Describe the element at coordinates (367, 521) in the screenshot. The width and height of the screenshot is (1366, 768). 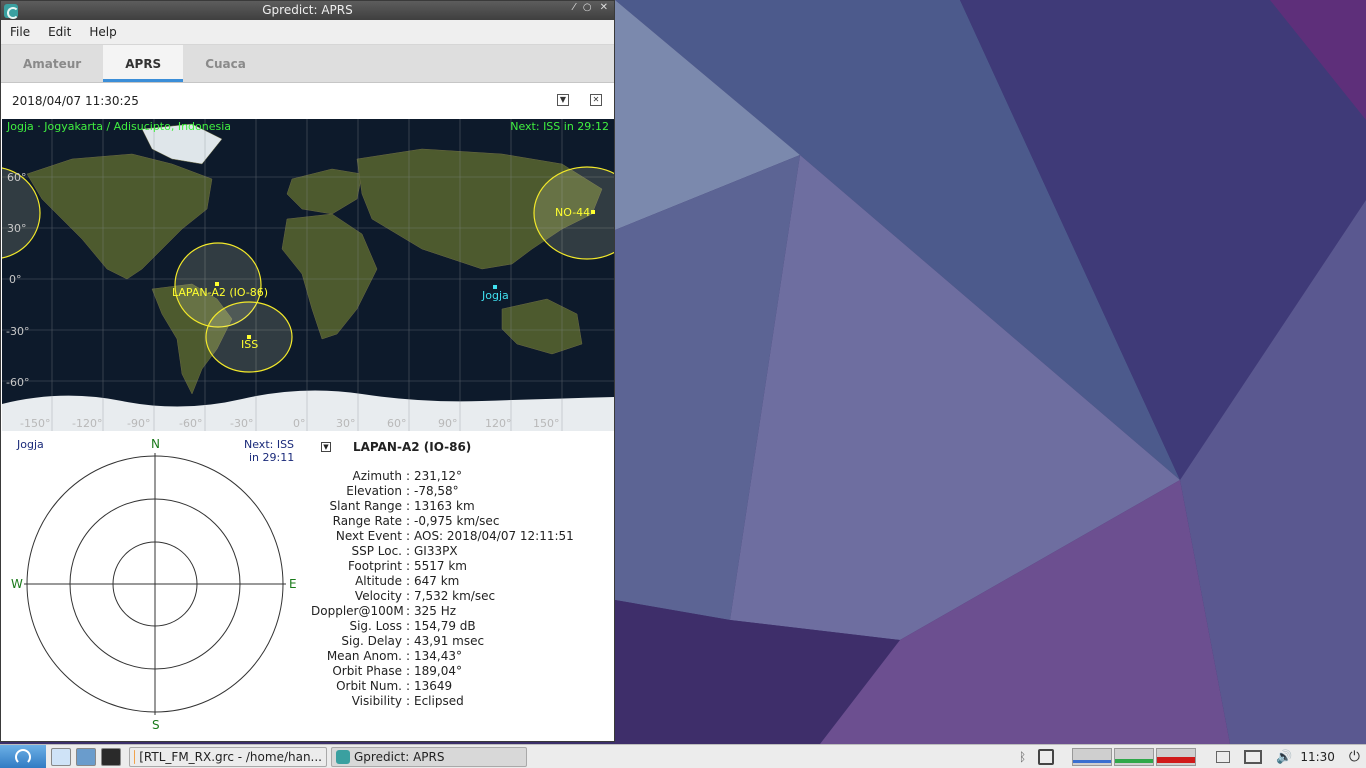
I see `detail-key: Range Rate` at that location.